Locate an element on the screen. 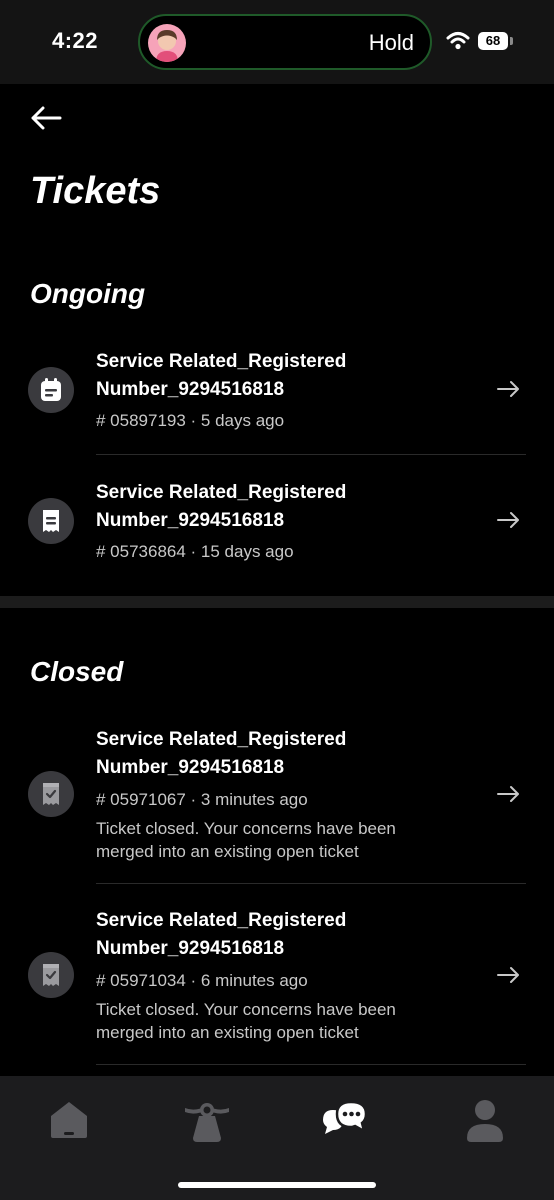 This screenshot has height=1200, width=554. status-bar: 4:22 Hold 68 is located at coordinates (277, 42).